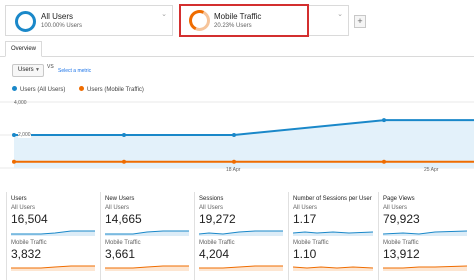  I want to click on legend-item-all-users: Users (All Users), so click(38, 89).